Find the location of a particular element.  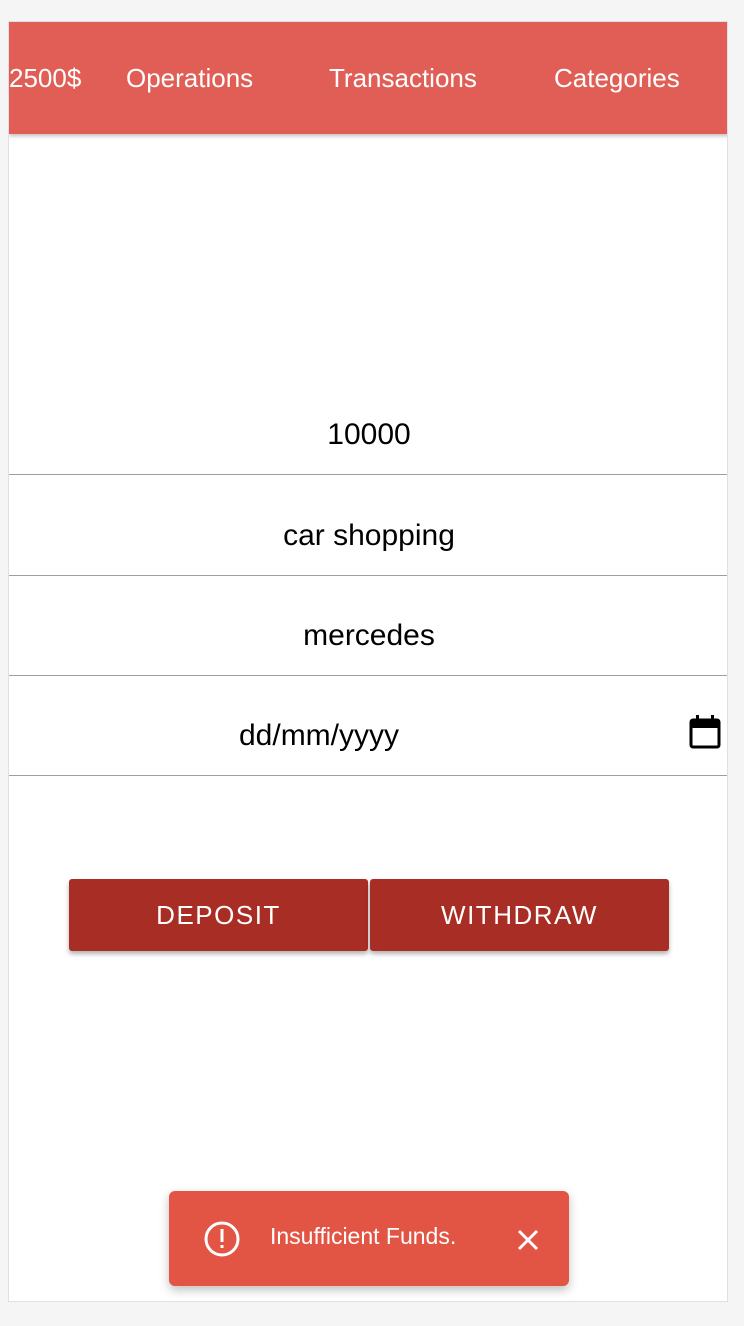

date-field: dd/mm/yyyy is located at coordinates (368, 726).